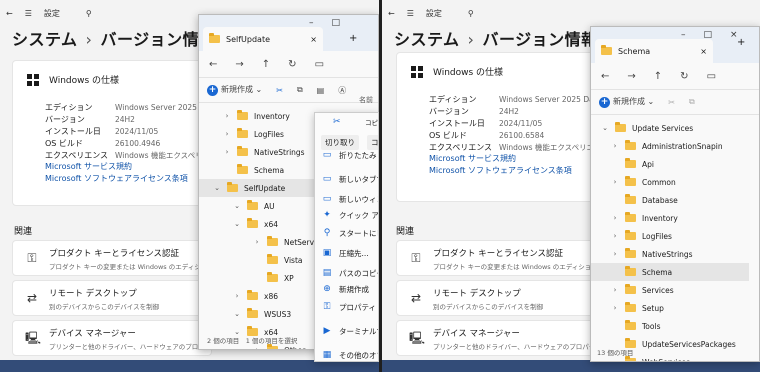 This screenshot has width=760, height=372. I want to click on folder-node: › NativeStrings, so click(670, 254).